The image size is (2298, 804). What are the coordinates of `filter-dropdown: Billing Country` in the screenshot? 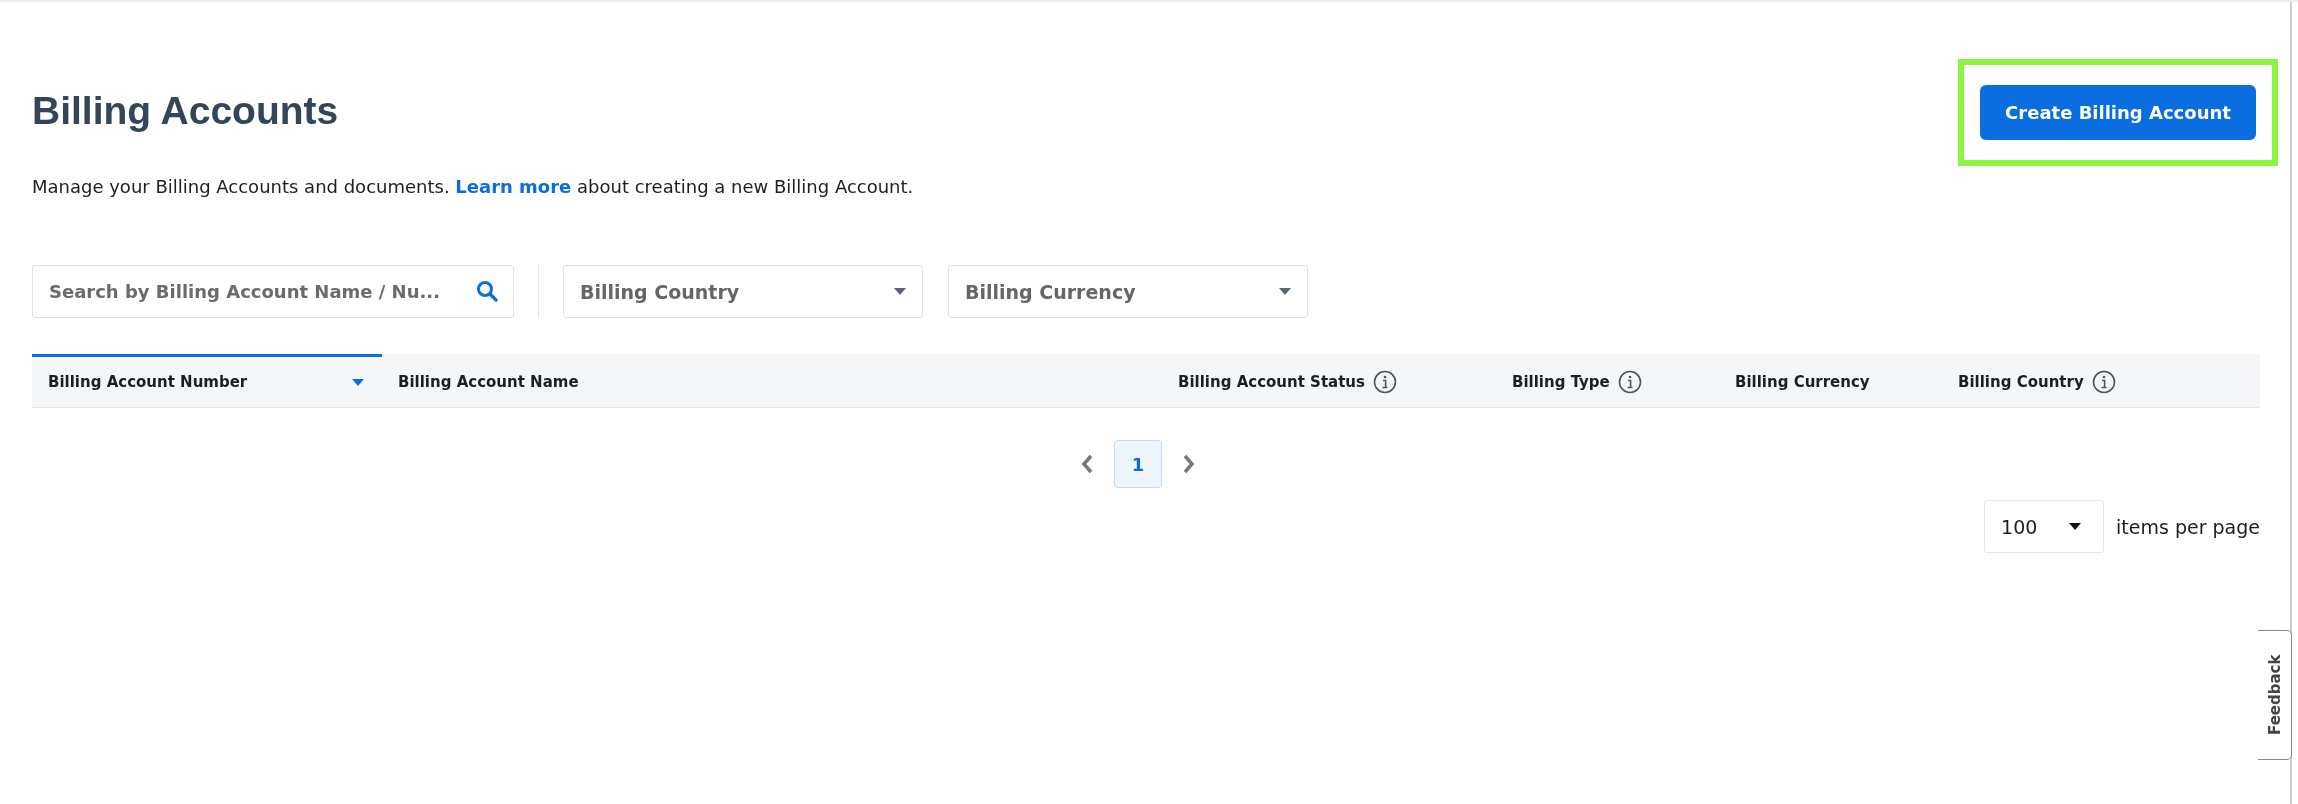 It's located at (743, 291).